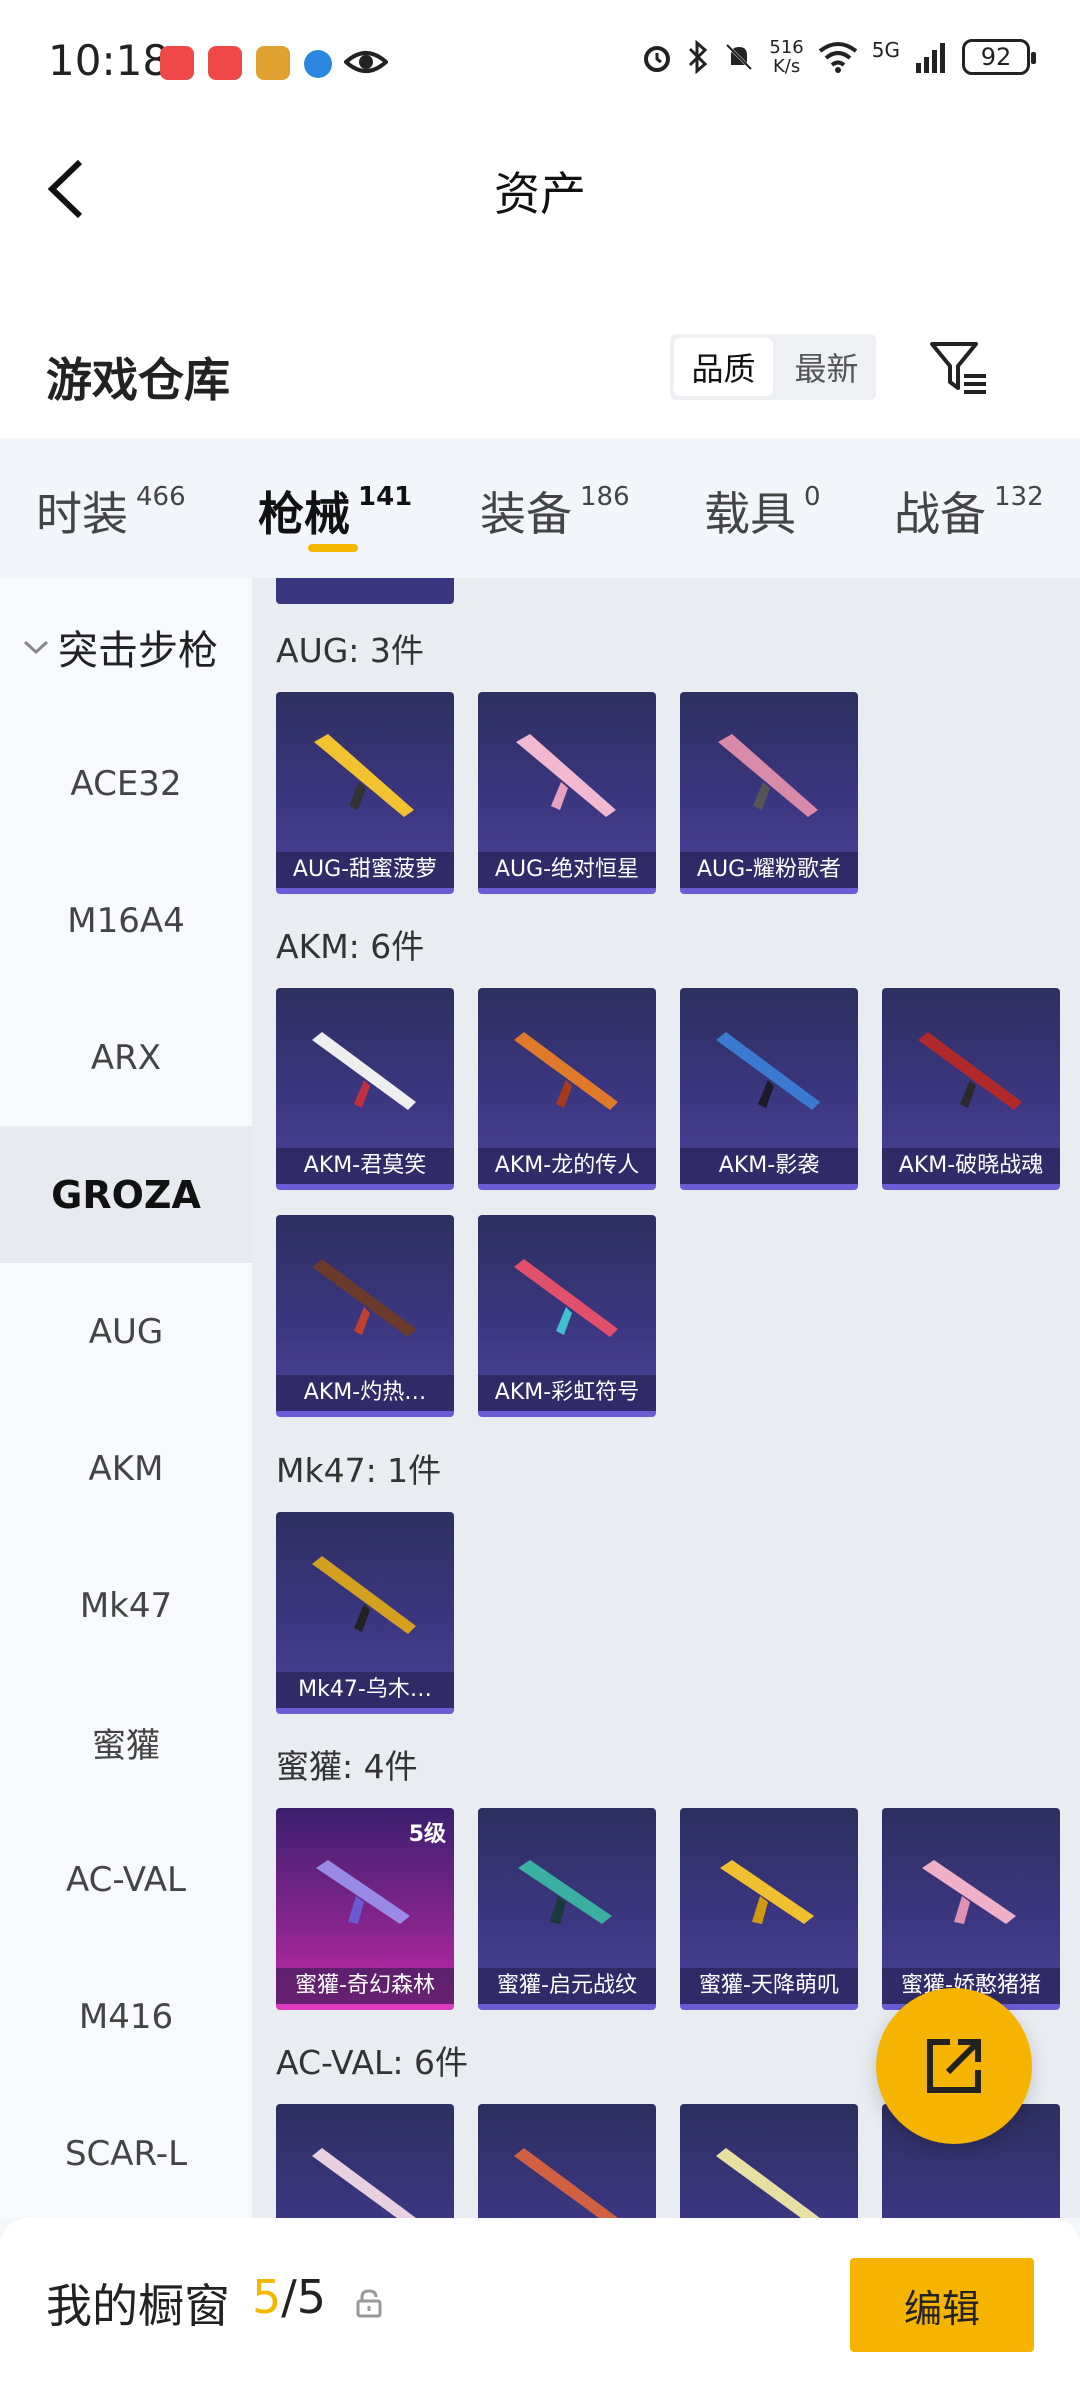  I want to click on filter-icon, so click(959, 368).